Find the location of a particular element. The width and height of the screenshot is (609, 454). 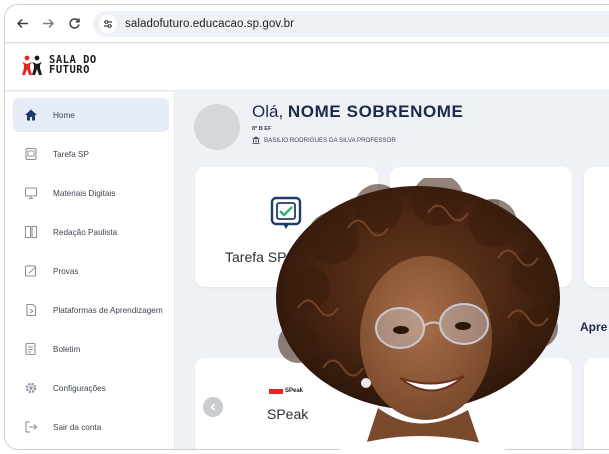

sidebar-item-label: Boletim is located at coordinates (67, 349).